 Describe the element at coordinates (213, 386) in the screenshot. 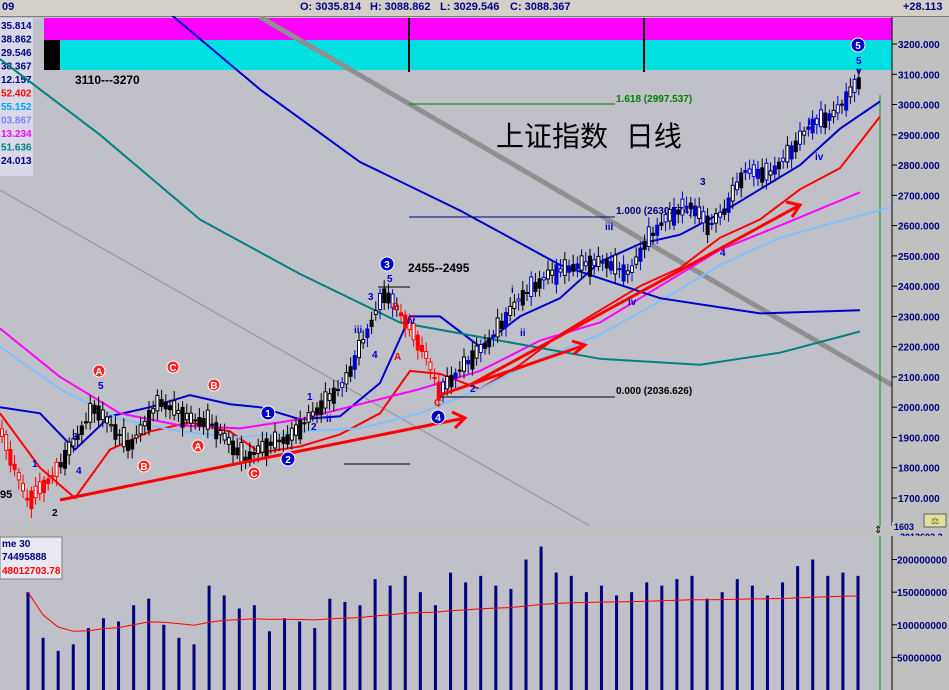

I see `wave-letter-B-2-text: B` at that location.